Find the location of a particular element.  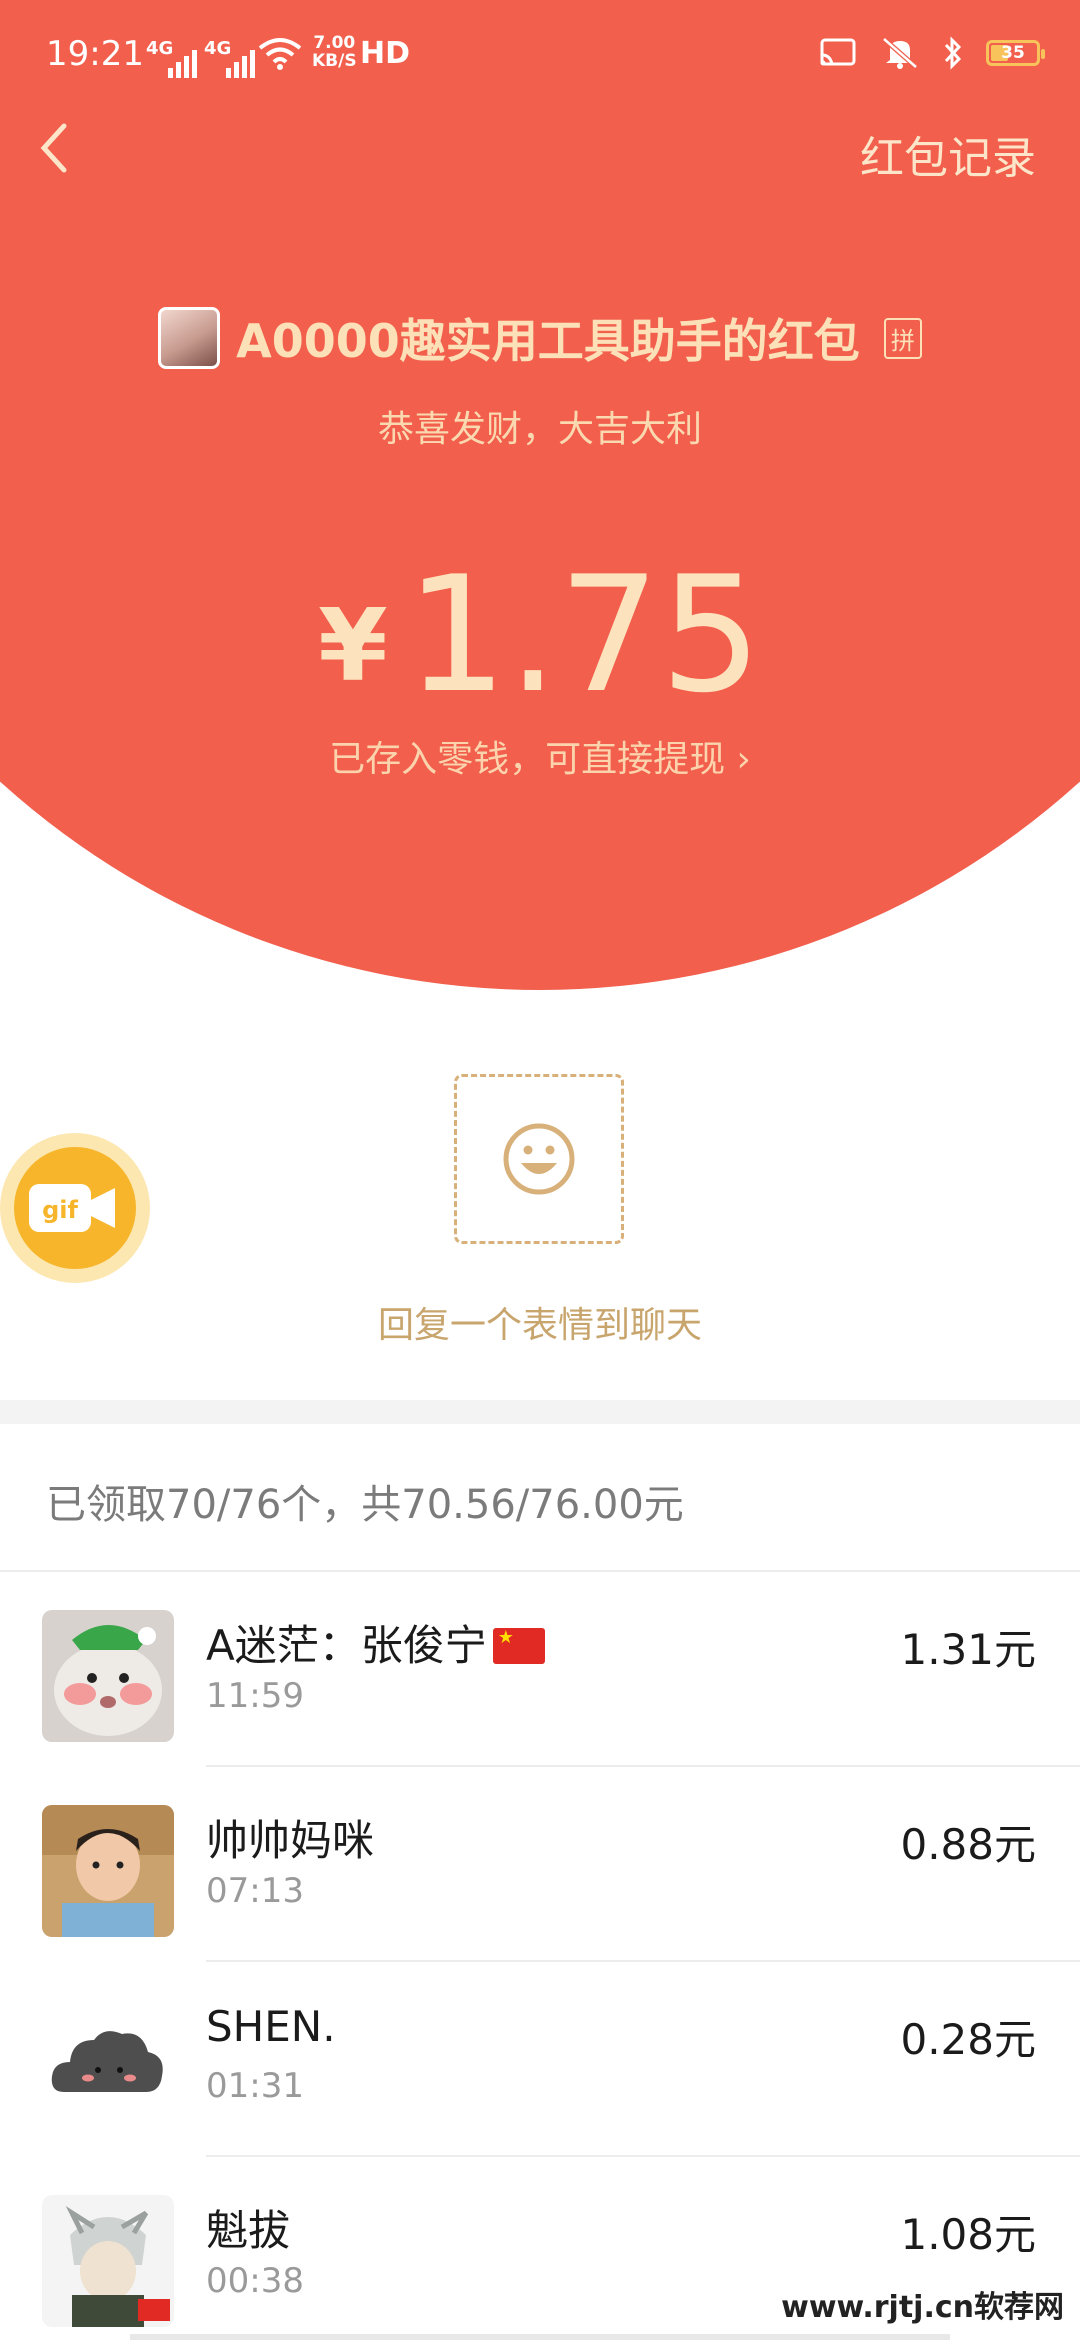

network-speed: 7.00 KB/S is located at coordinates (334, 52).